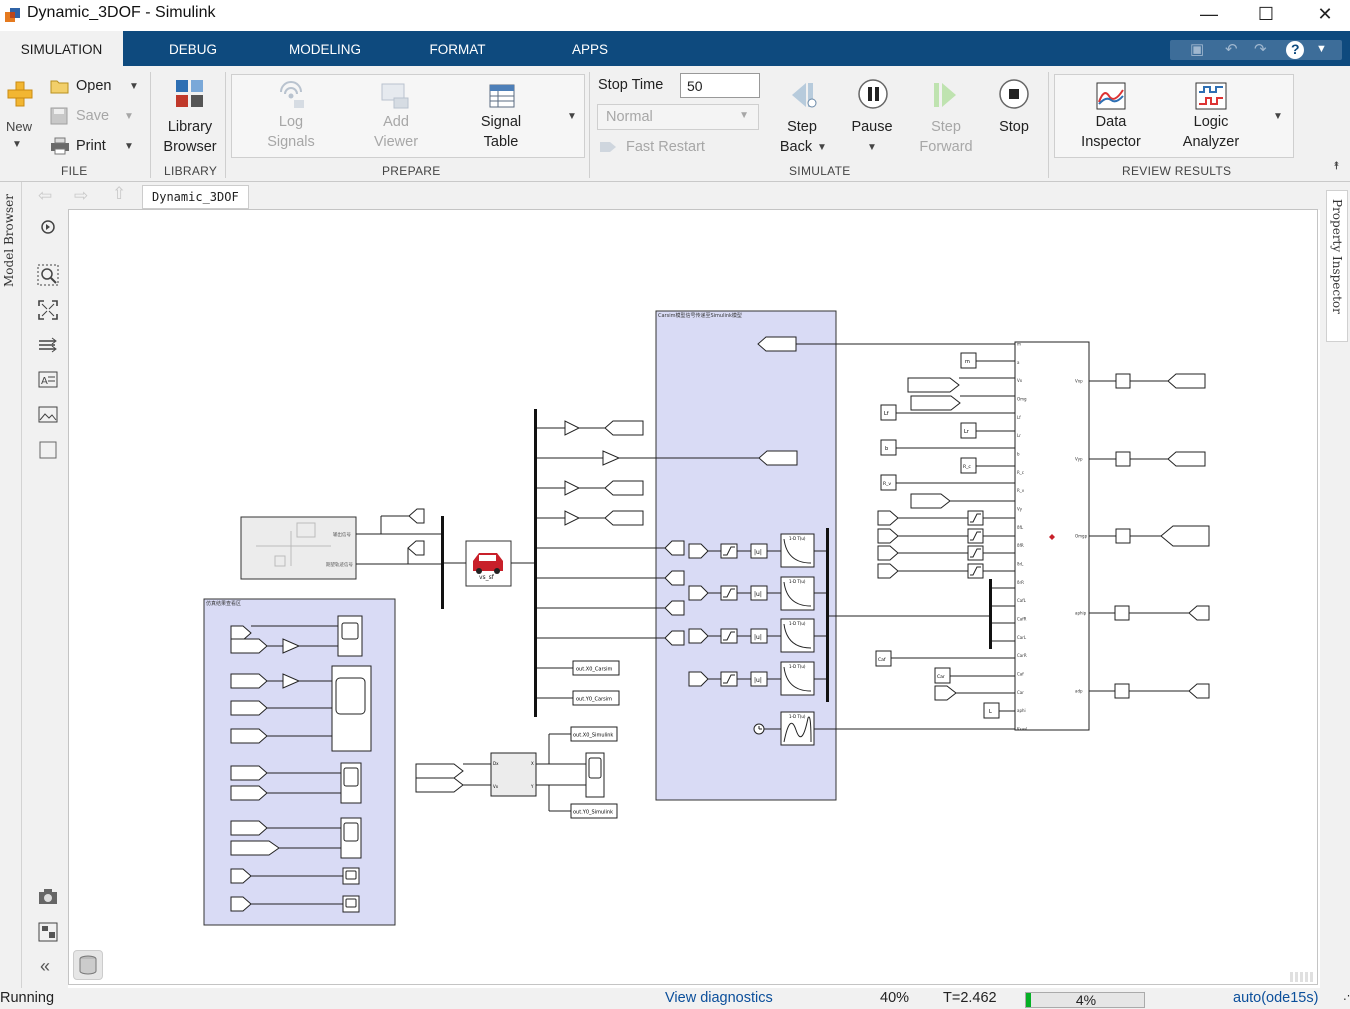 This screenshot has height=1009, width=1350. I want to click on collapse-ribbon-icon: ⯭, so click(1336, 166).